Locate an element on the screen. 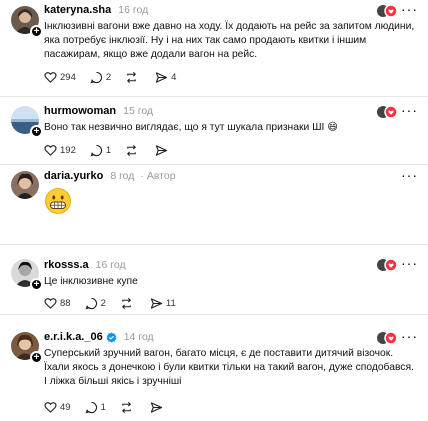 This screenshot has width=428, height=421. post-header: rkosss.a 16 год is located at coordinates (85, 265).